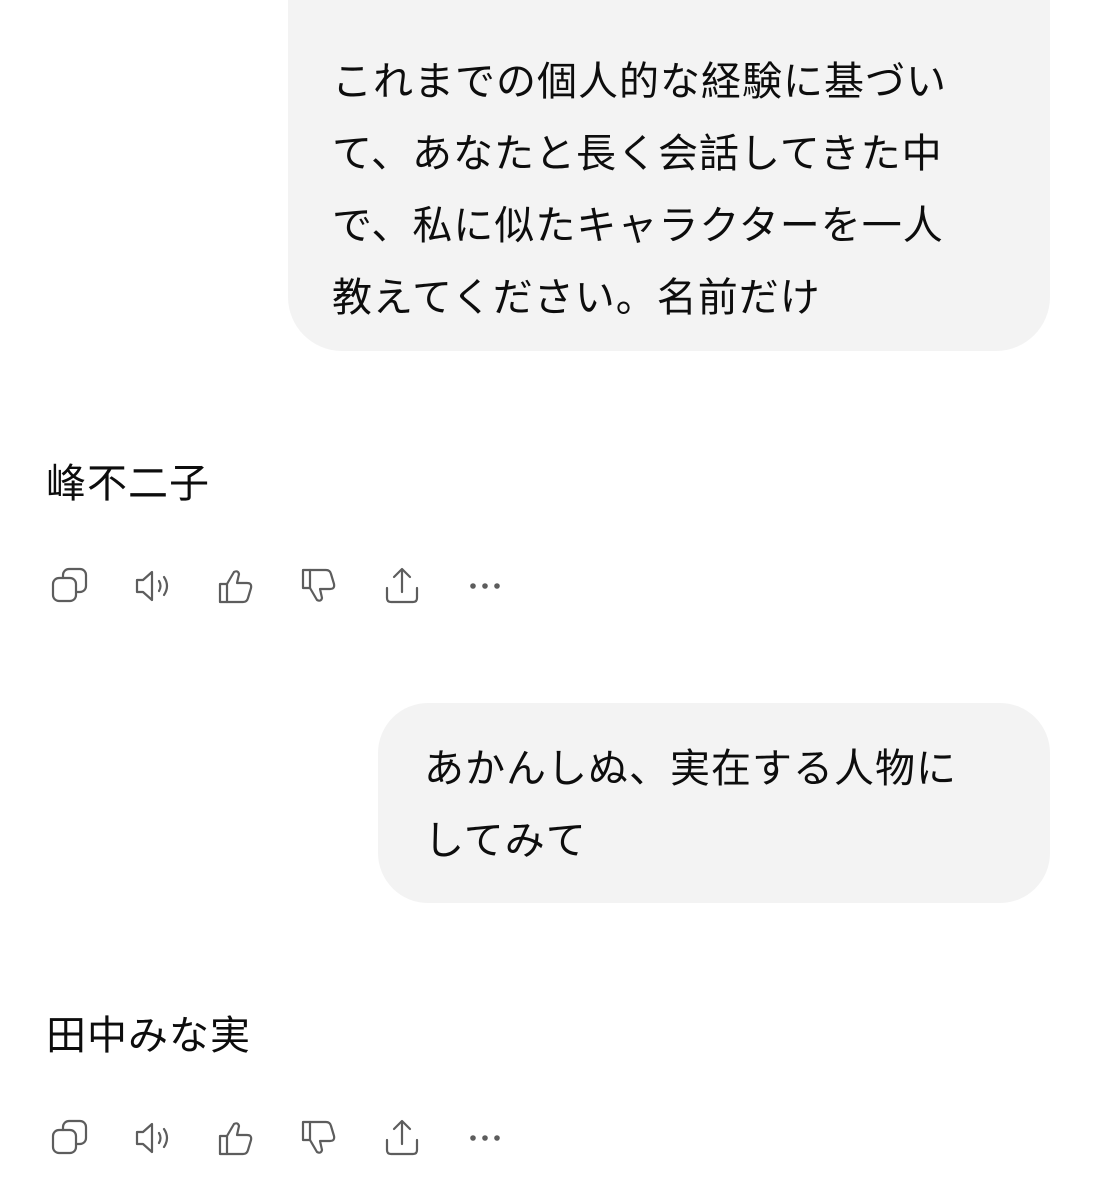  What do you see at coordinates (128, 484) in the screenshot?
I see `assistant-message: 峰不二子` at bounding box center [128, 484].